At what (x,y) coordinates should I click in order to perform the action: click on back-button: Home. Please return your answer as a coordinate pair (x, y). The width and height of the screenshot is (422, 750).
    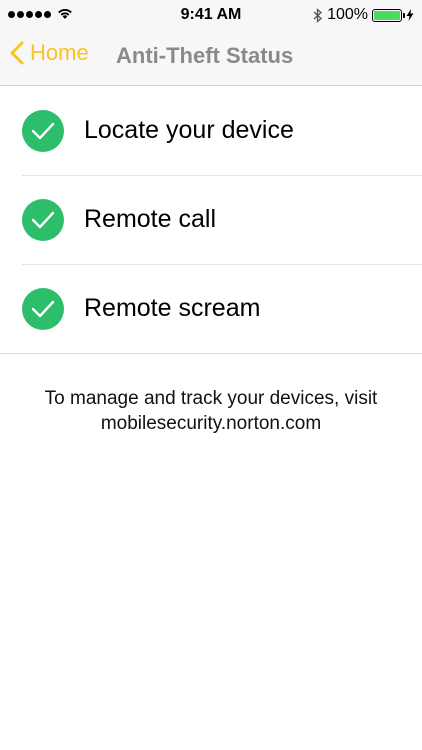
    Looking at the image, I should click on (49, 53).